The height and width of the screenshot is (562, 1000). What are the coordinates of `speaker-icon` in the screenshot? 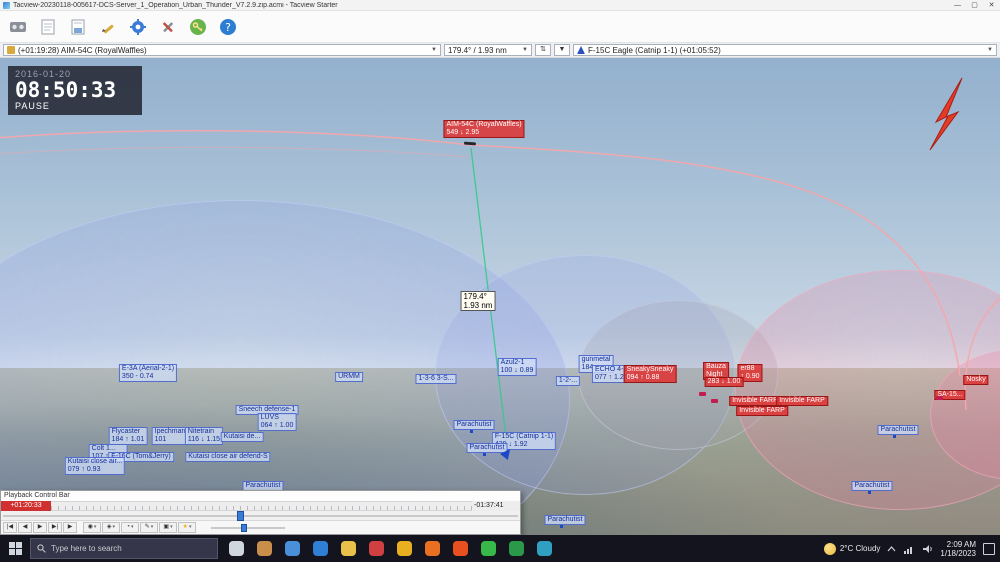 It's located at (927, 549).